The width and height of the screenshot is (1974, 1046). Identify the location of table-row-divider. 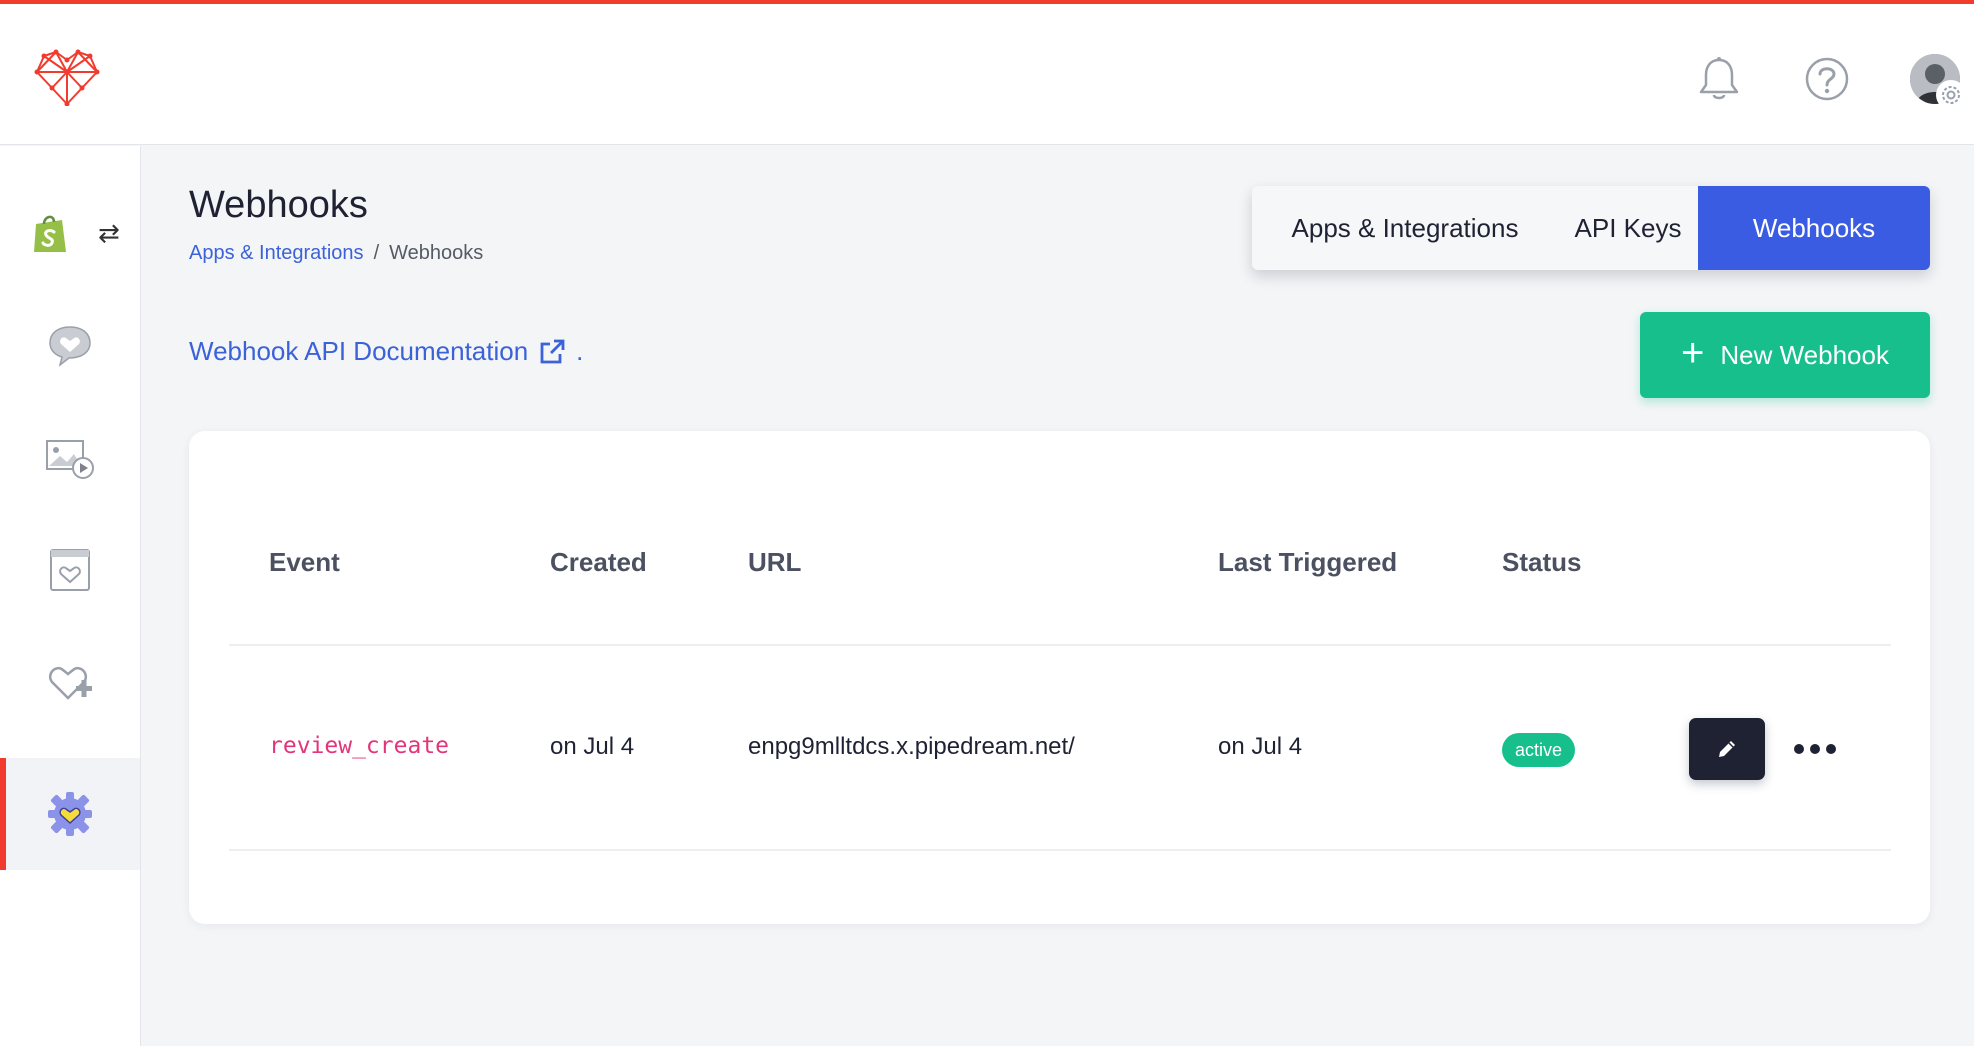
(1060, 850).